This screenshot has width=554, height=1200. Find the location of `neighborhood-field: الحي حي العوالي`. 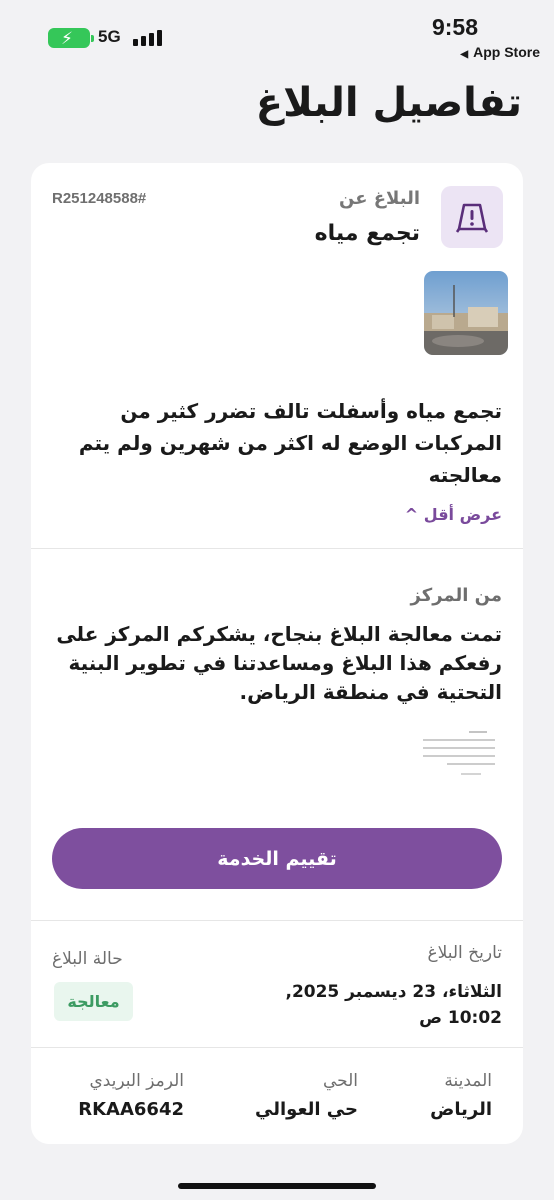

neighborhood-field: الحي حي العوالي is located at coordinates (306, 1095).